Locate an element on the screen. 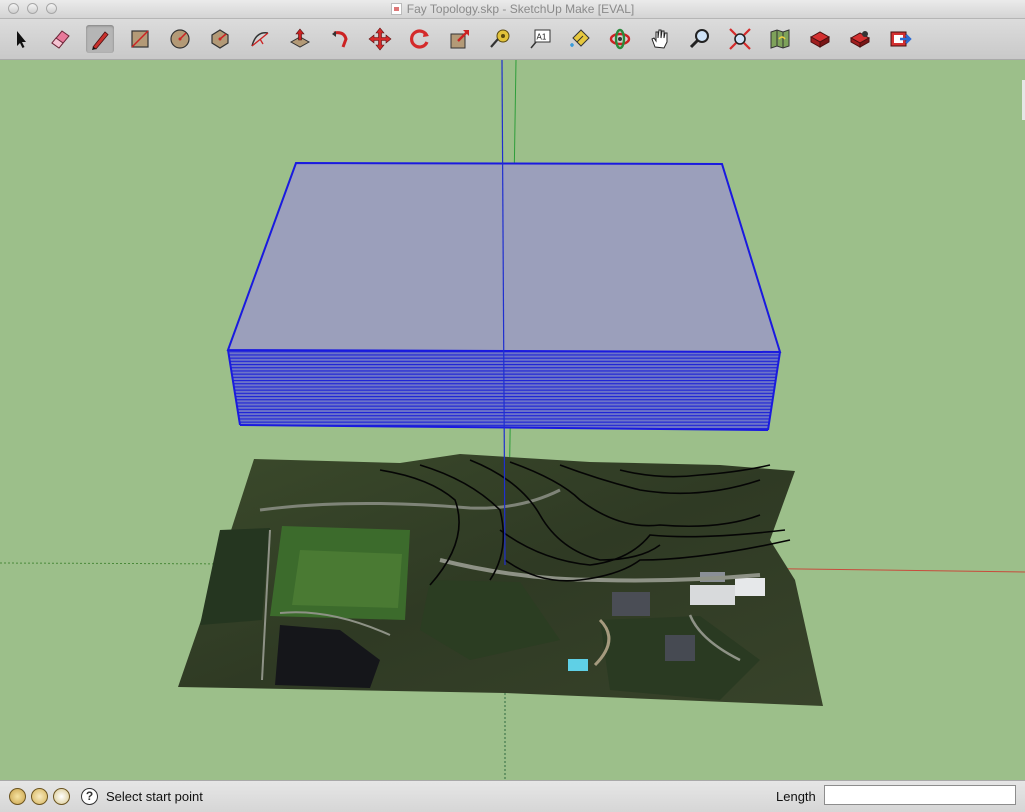 The height and width of the screenshot is (812, 1025). scale-tool is located at coordinates (460, 39).